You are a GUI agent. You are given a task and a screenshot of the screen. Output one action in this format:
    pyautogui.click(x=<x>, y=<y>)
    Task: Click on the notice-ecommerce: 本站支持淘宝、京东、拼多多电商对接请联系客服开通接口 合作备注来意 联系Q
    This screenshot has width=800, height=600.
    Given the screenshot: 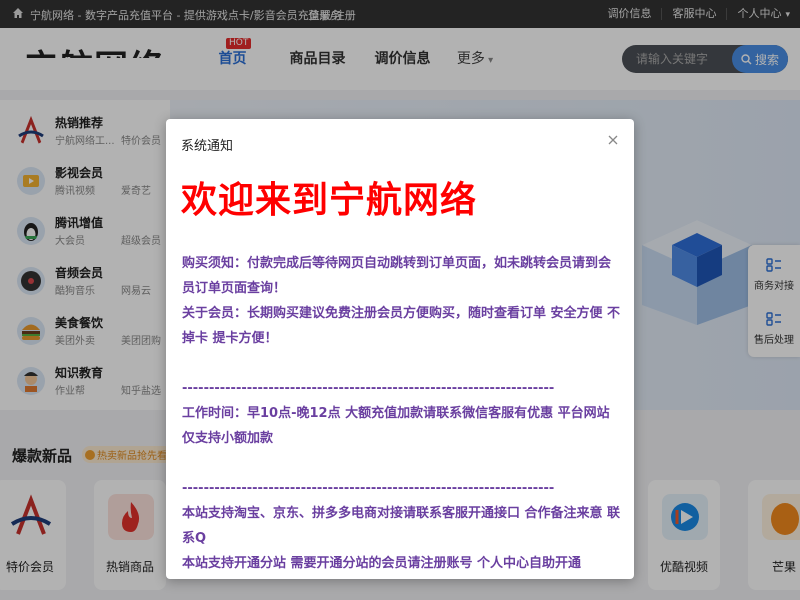 What is the action you would take?
    pyautogui.click(x=401, y=526)
    